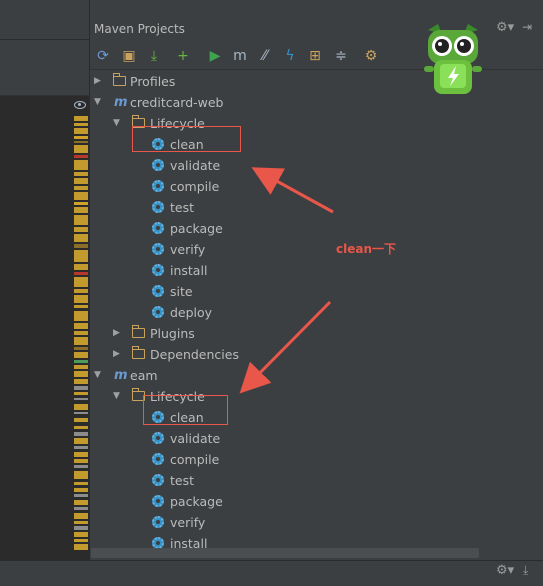 The image size is (543, 586). Describe the element at coordinates (316, 312) in the screenshot. I see `tree-node-goal-deploy: deploy` at that location.